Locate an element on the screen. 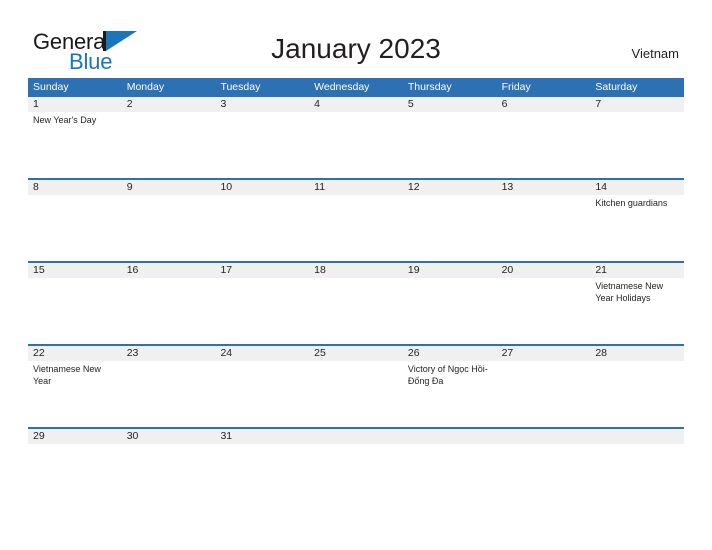 This screenshot has width=712, height=550. day-event: Vietnamese New Year is located at coordinates (67, 375).